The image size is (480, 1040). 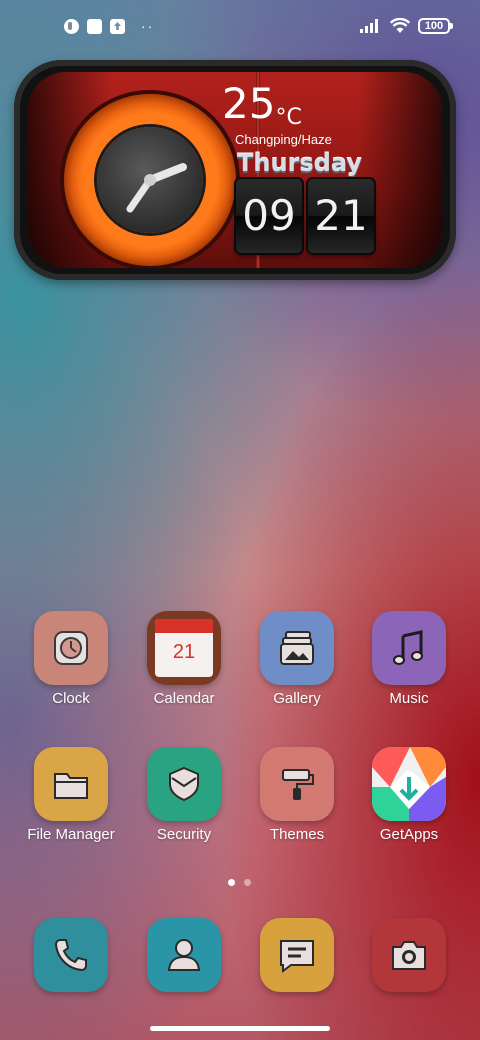 I want to click on camera-icon, so click(x=409, y=955).